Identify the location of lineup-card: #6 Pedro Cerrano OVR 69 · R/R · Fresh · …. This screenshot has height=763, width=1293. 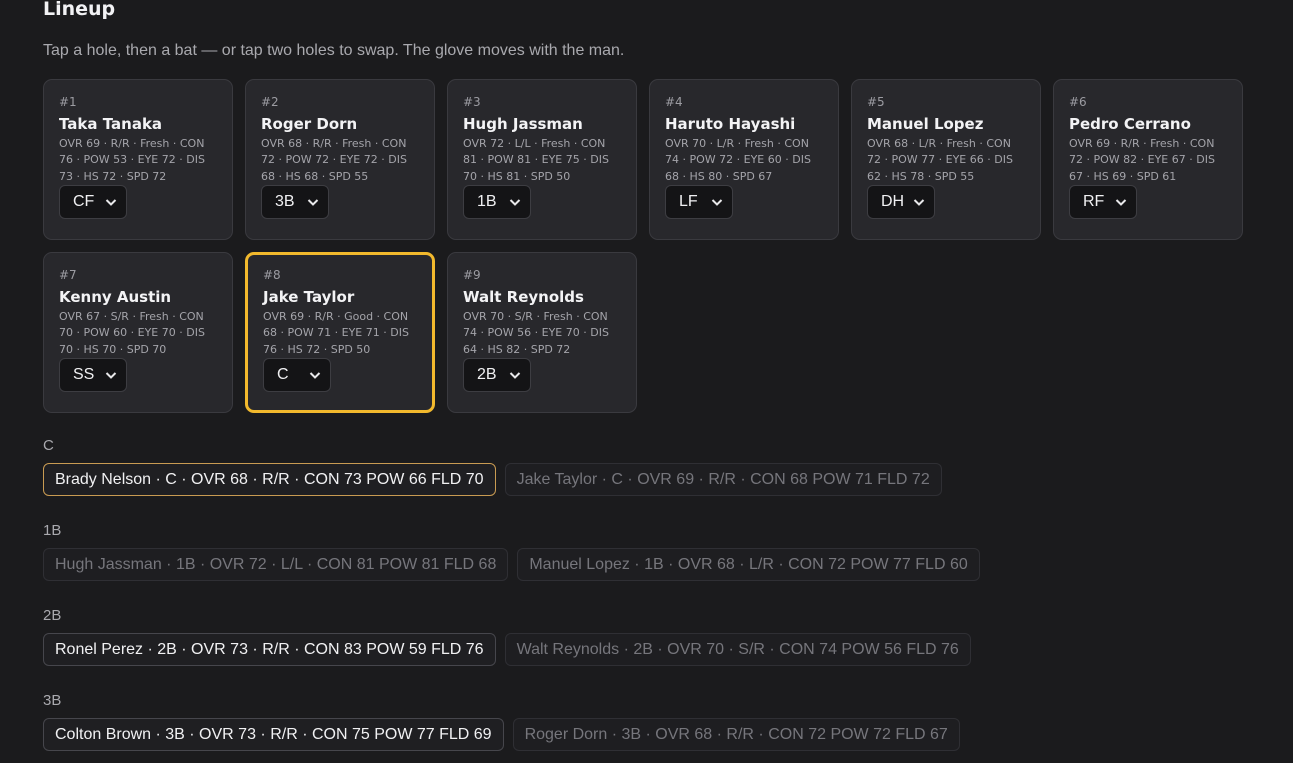
(1148, 159).